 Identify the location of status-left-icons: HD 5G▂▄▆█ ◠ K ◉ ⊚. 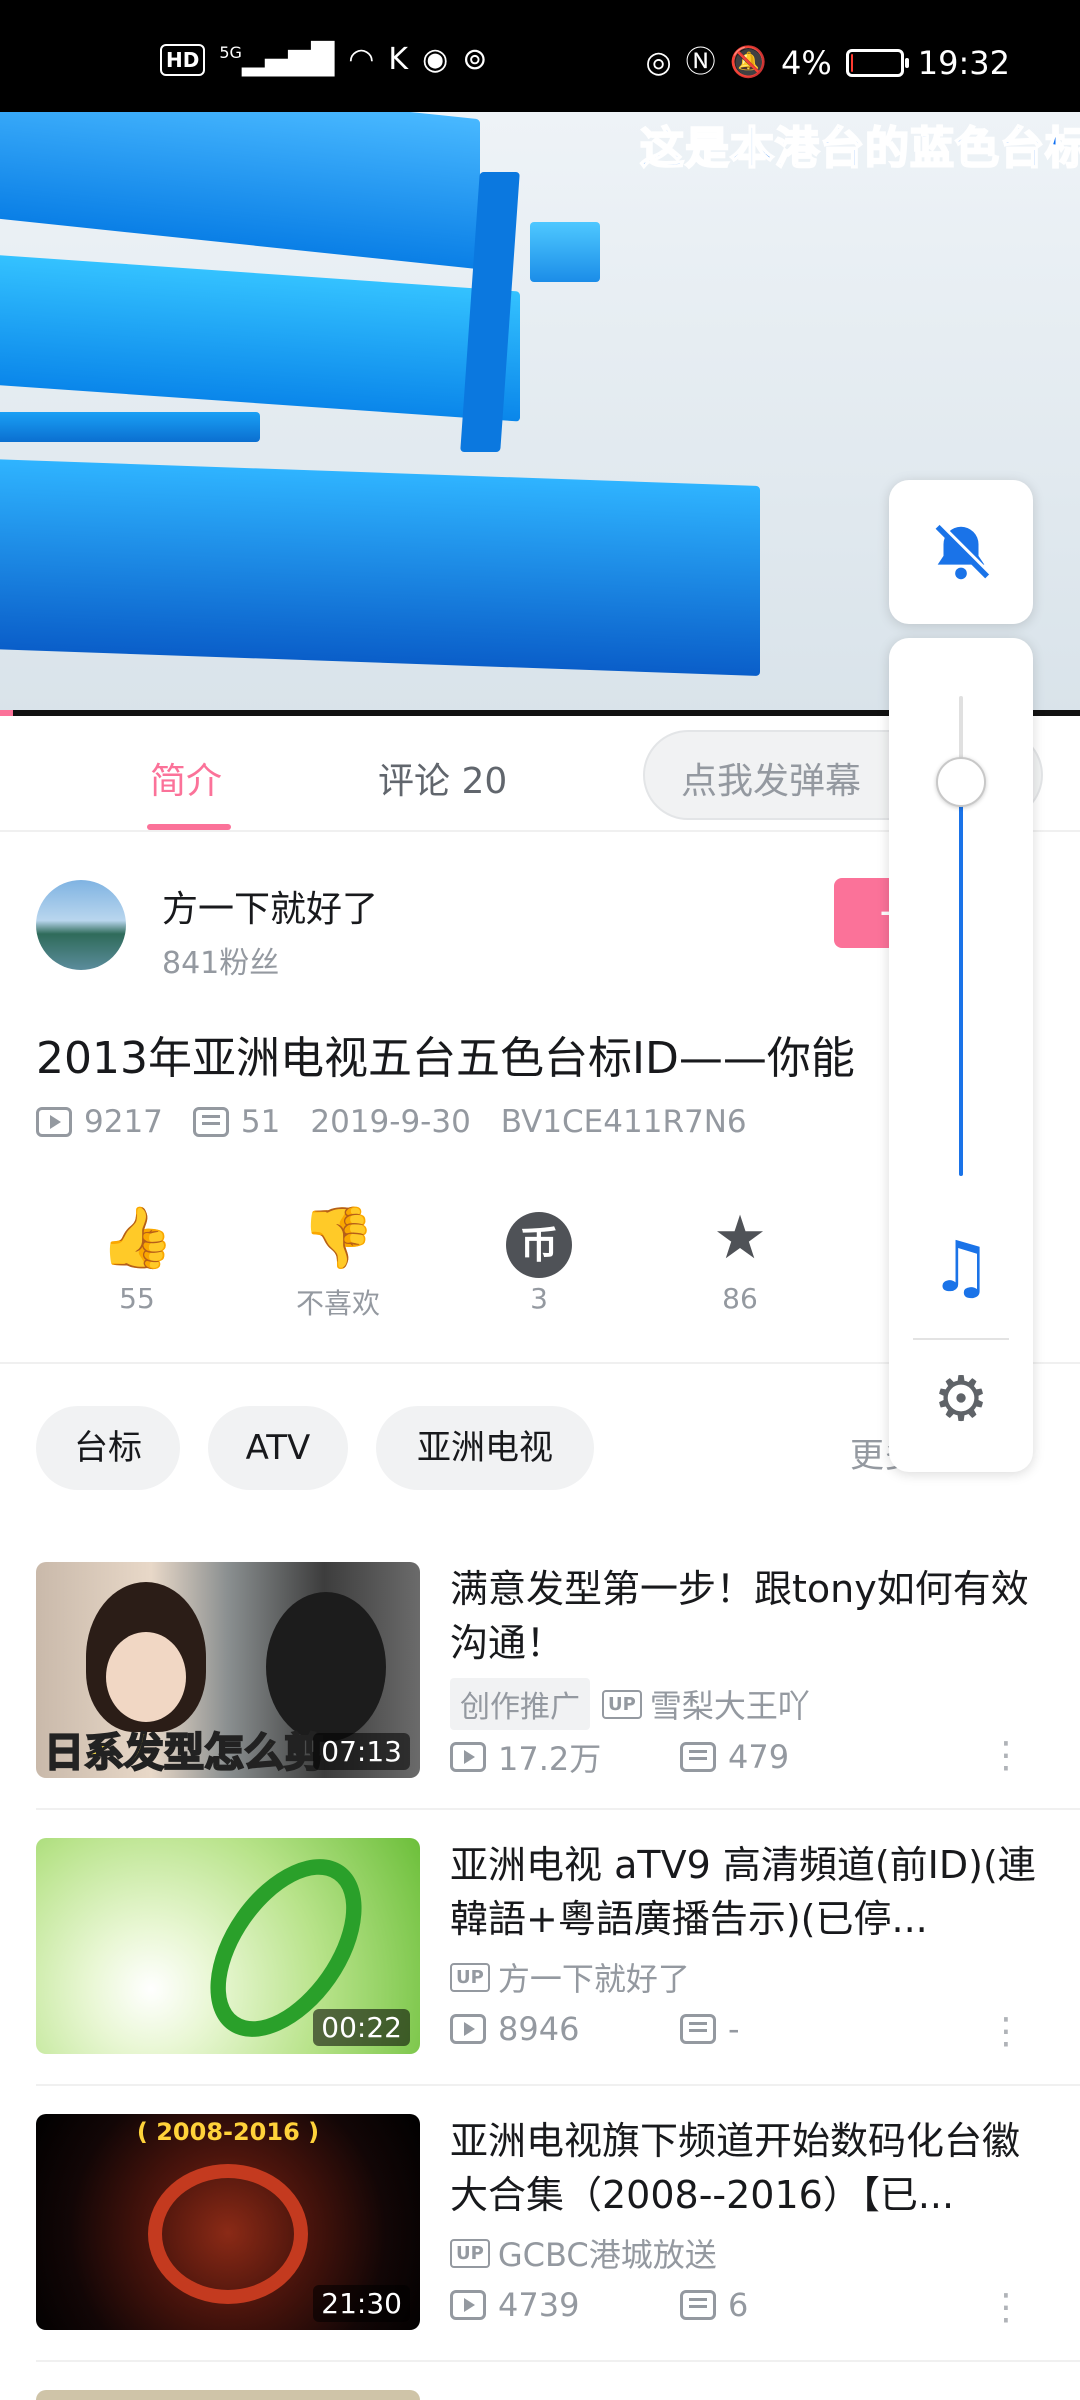
(323, 60).